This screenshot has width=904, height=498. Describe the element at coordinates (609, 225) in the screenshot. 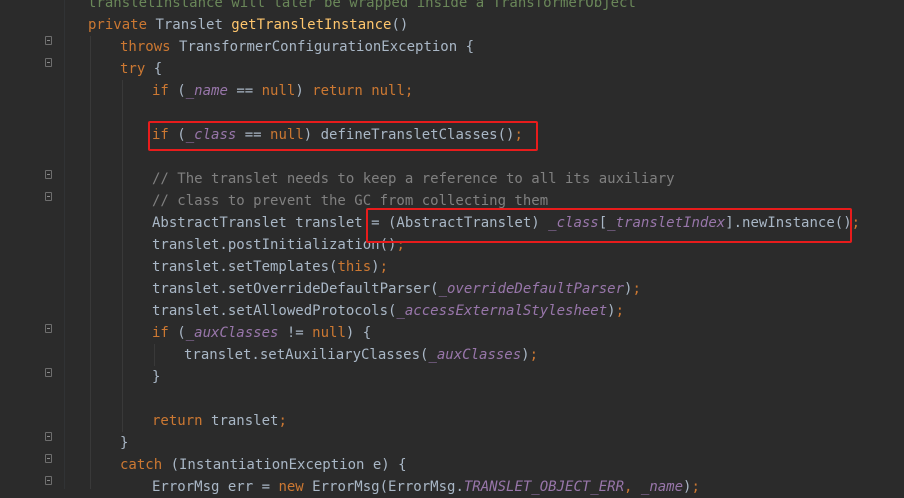

I see `highlight-box-new-instance` at that location.